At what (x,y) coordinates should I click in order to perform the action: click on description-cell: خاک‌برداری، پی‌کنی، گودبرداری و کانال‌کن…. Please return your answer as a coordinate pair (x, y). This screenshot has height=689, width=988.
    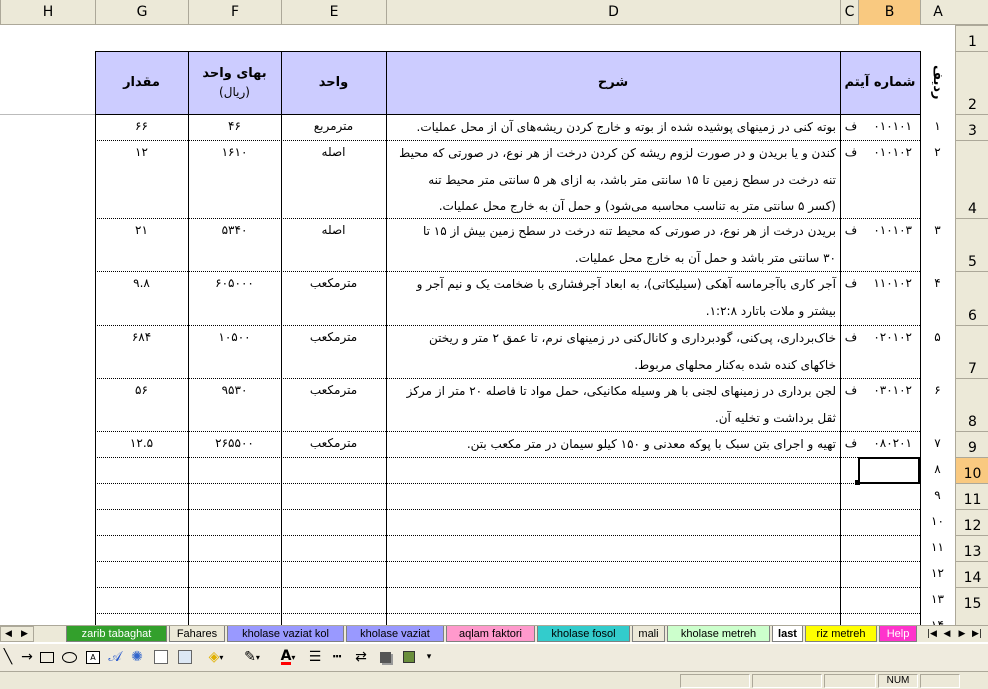
    Looking at the image, I should click on (613, 351).